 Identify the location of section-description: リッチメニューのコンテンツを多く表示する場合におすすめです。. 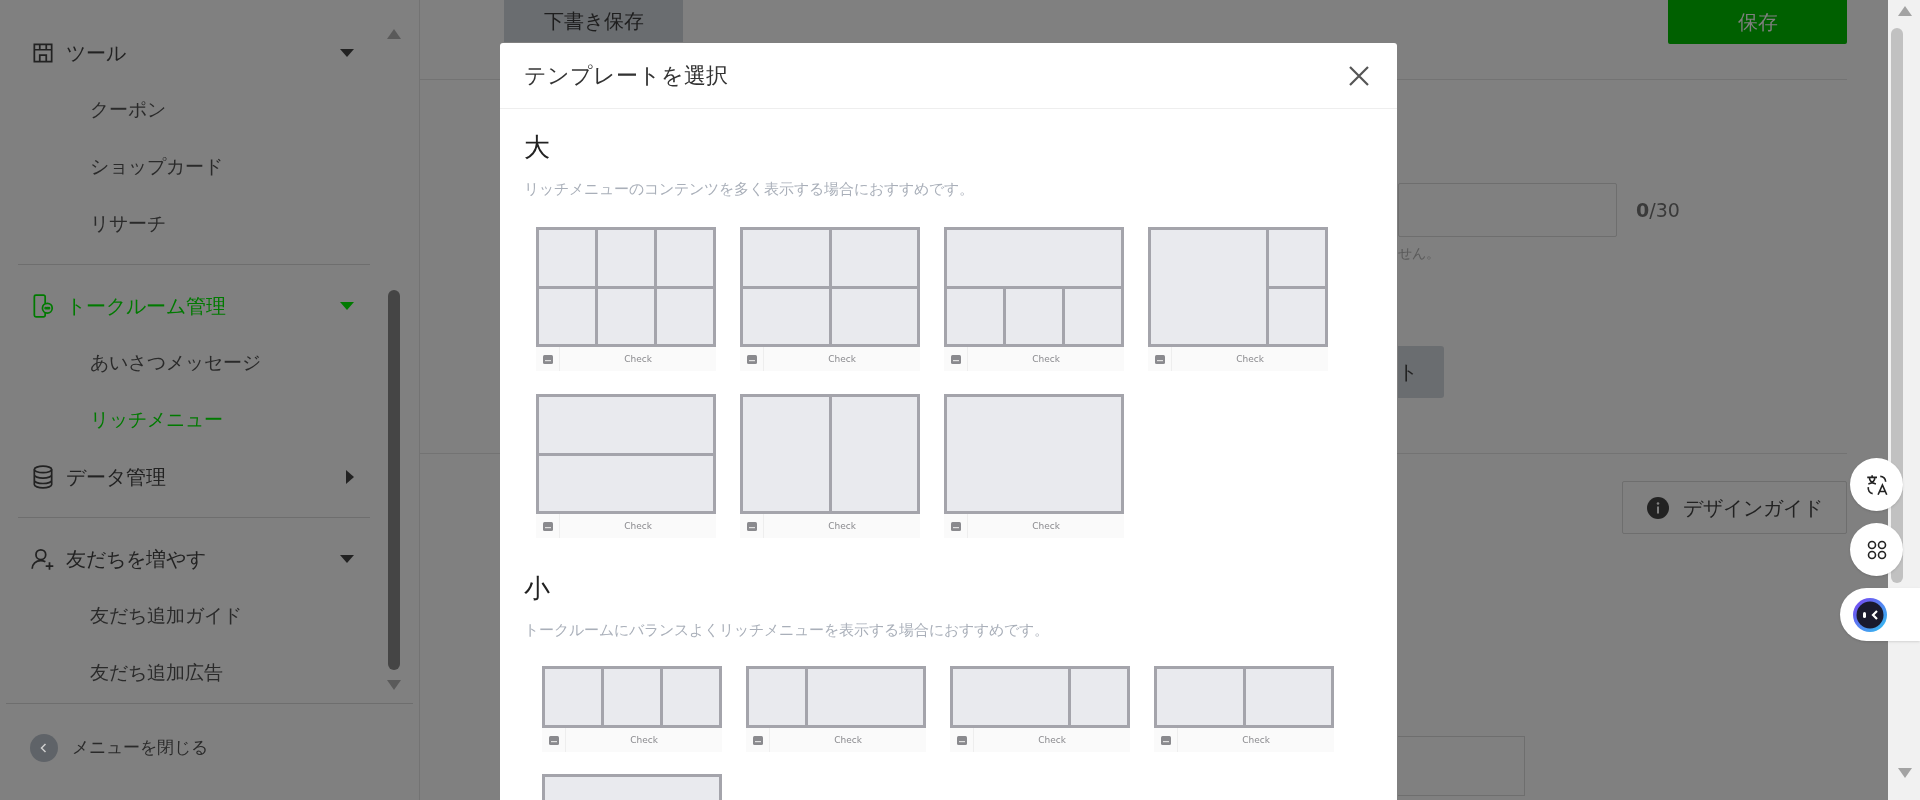
(749, 189).